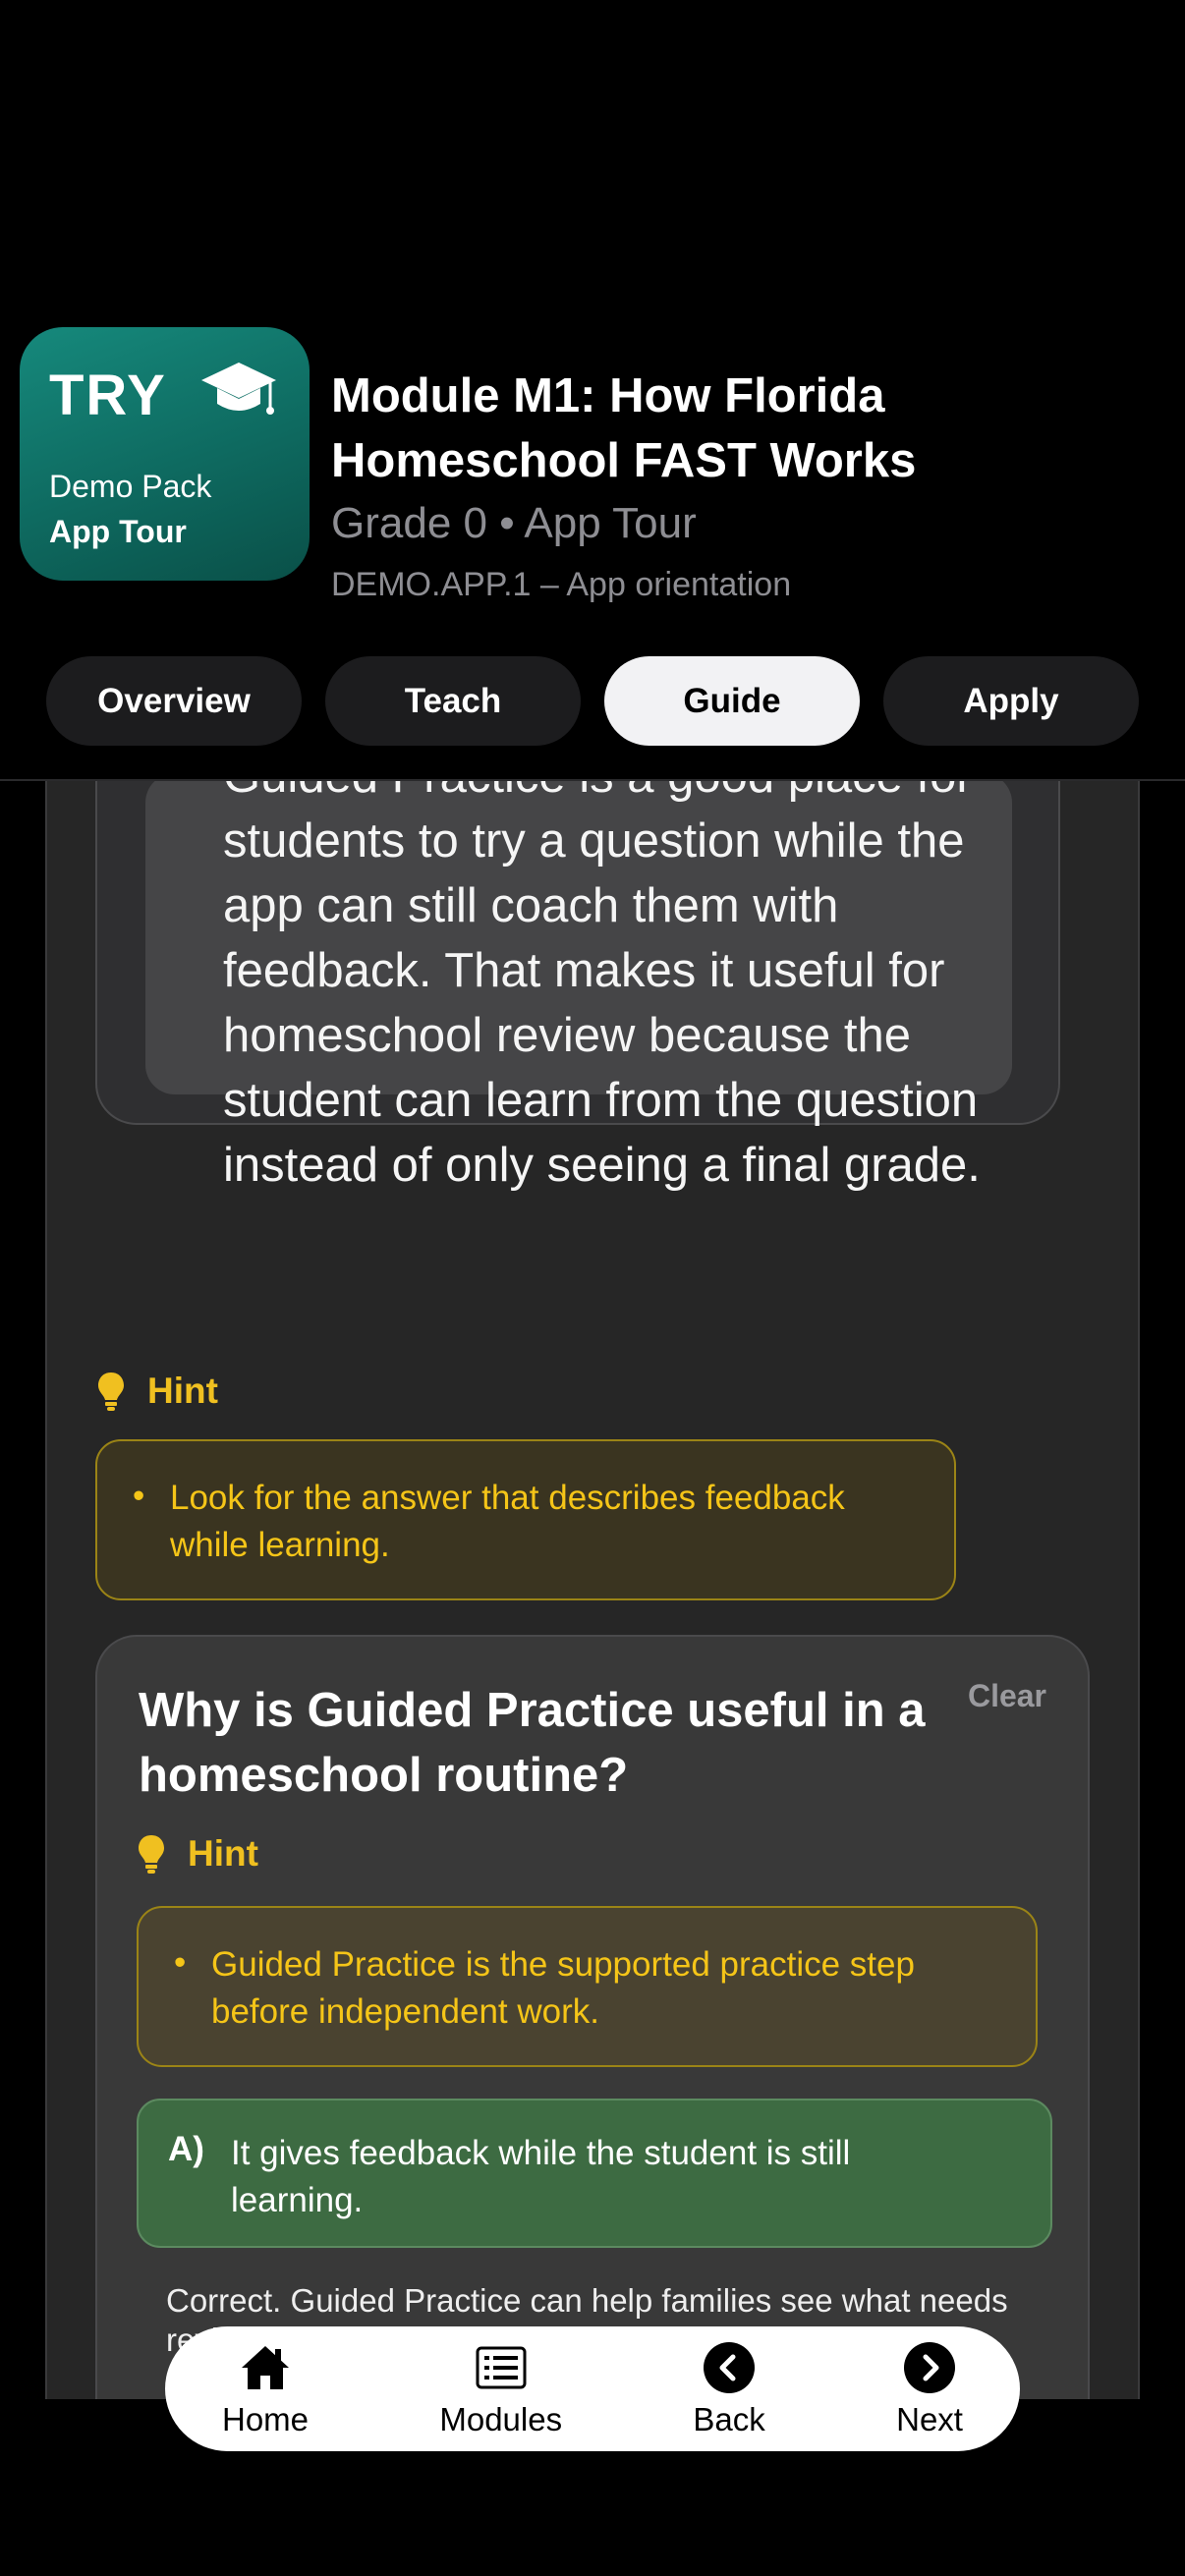 This screenshot has height=2576, width=1185. I want to click on nav-modules: Modules, so click(501, 2389).